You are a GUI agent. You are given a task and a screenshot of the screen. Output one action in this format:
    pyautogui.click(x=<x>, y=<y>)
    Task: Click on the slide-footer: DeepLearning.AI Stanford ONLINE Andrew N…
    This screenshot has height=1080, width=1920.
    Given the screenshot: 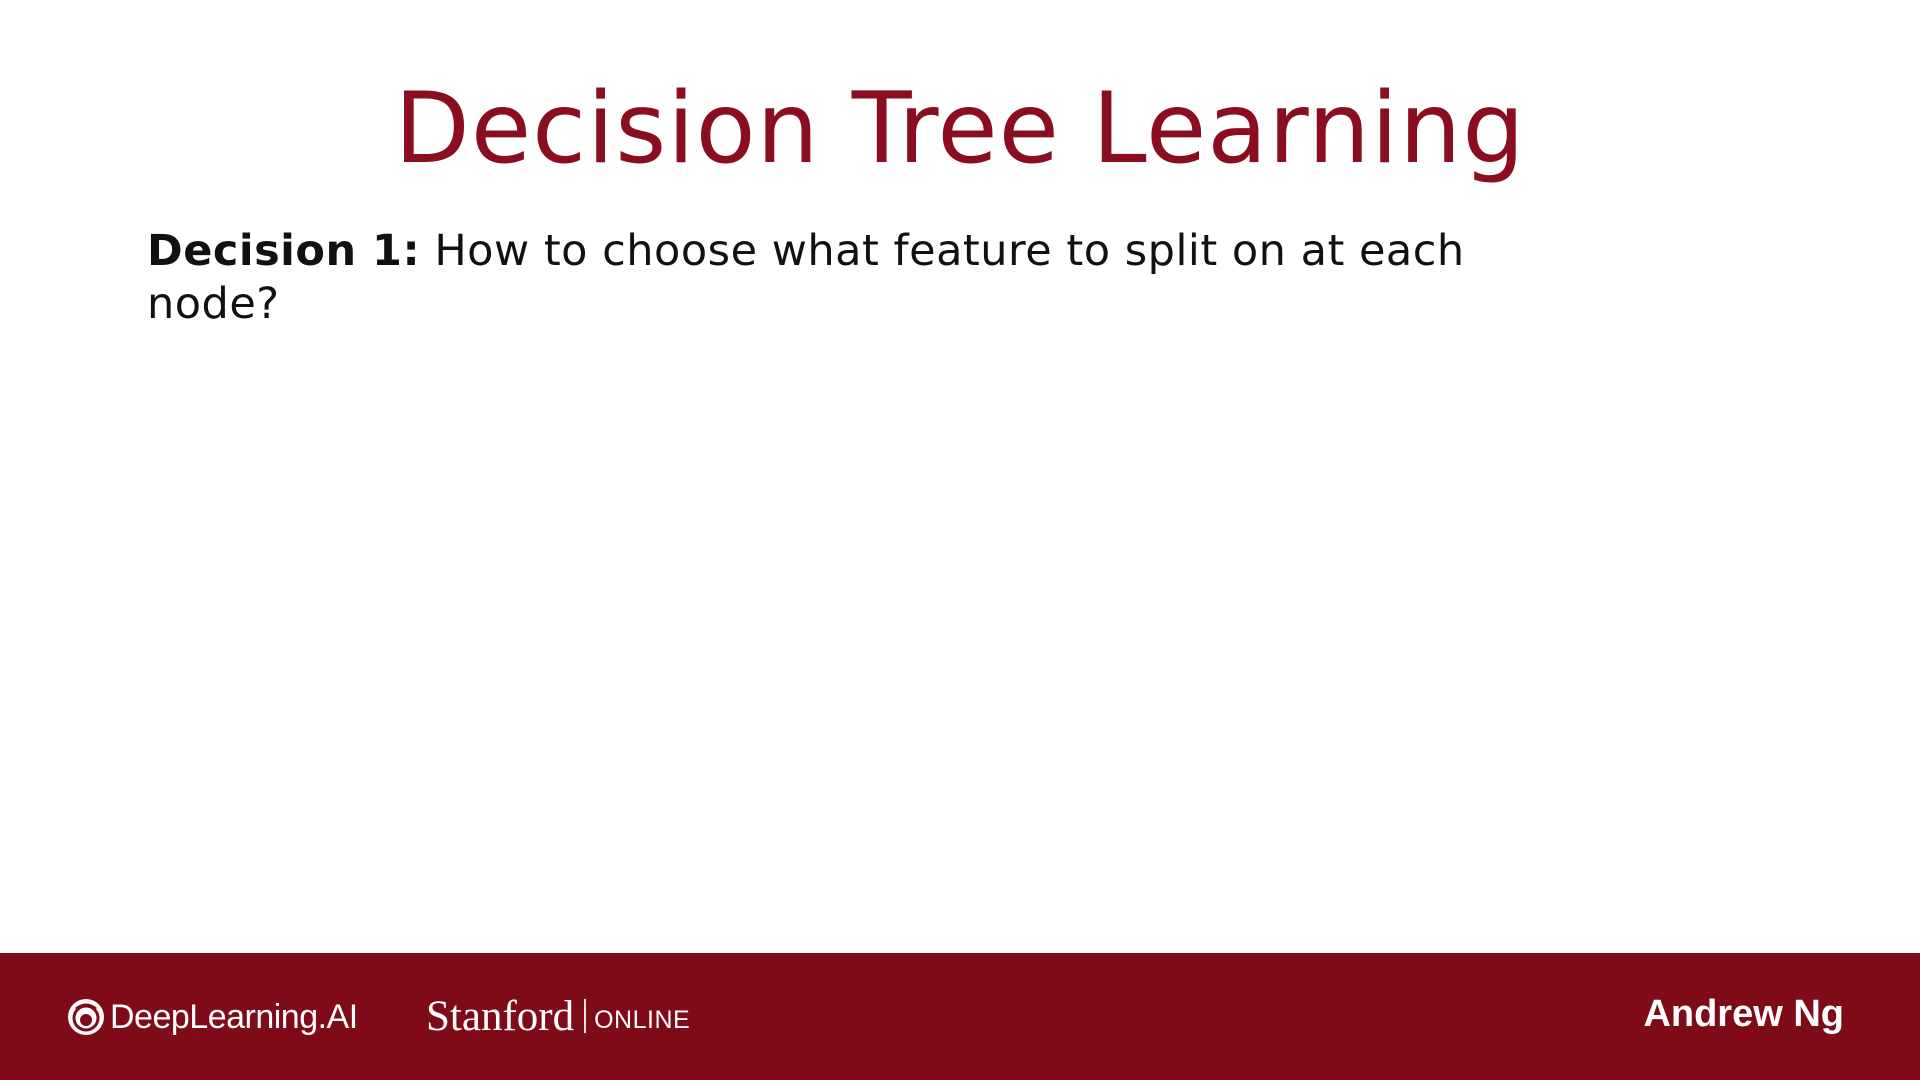 What is the action you would take?
    pyautogui.click(x=960, y=1016)
    